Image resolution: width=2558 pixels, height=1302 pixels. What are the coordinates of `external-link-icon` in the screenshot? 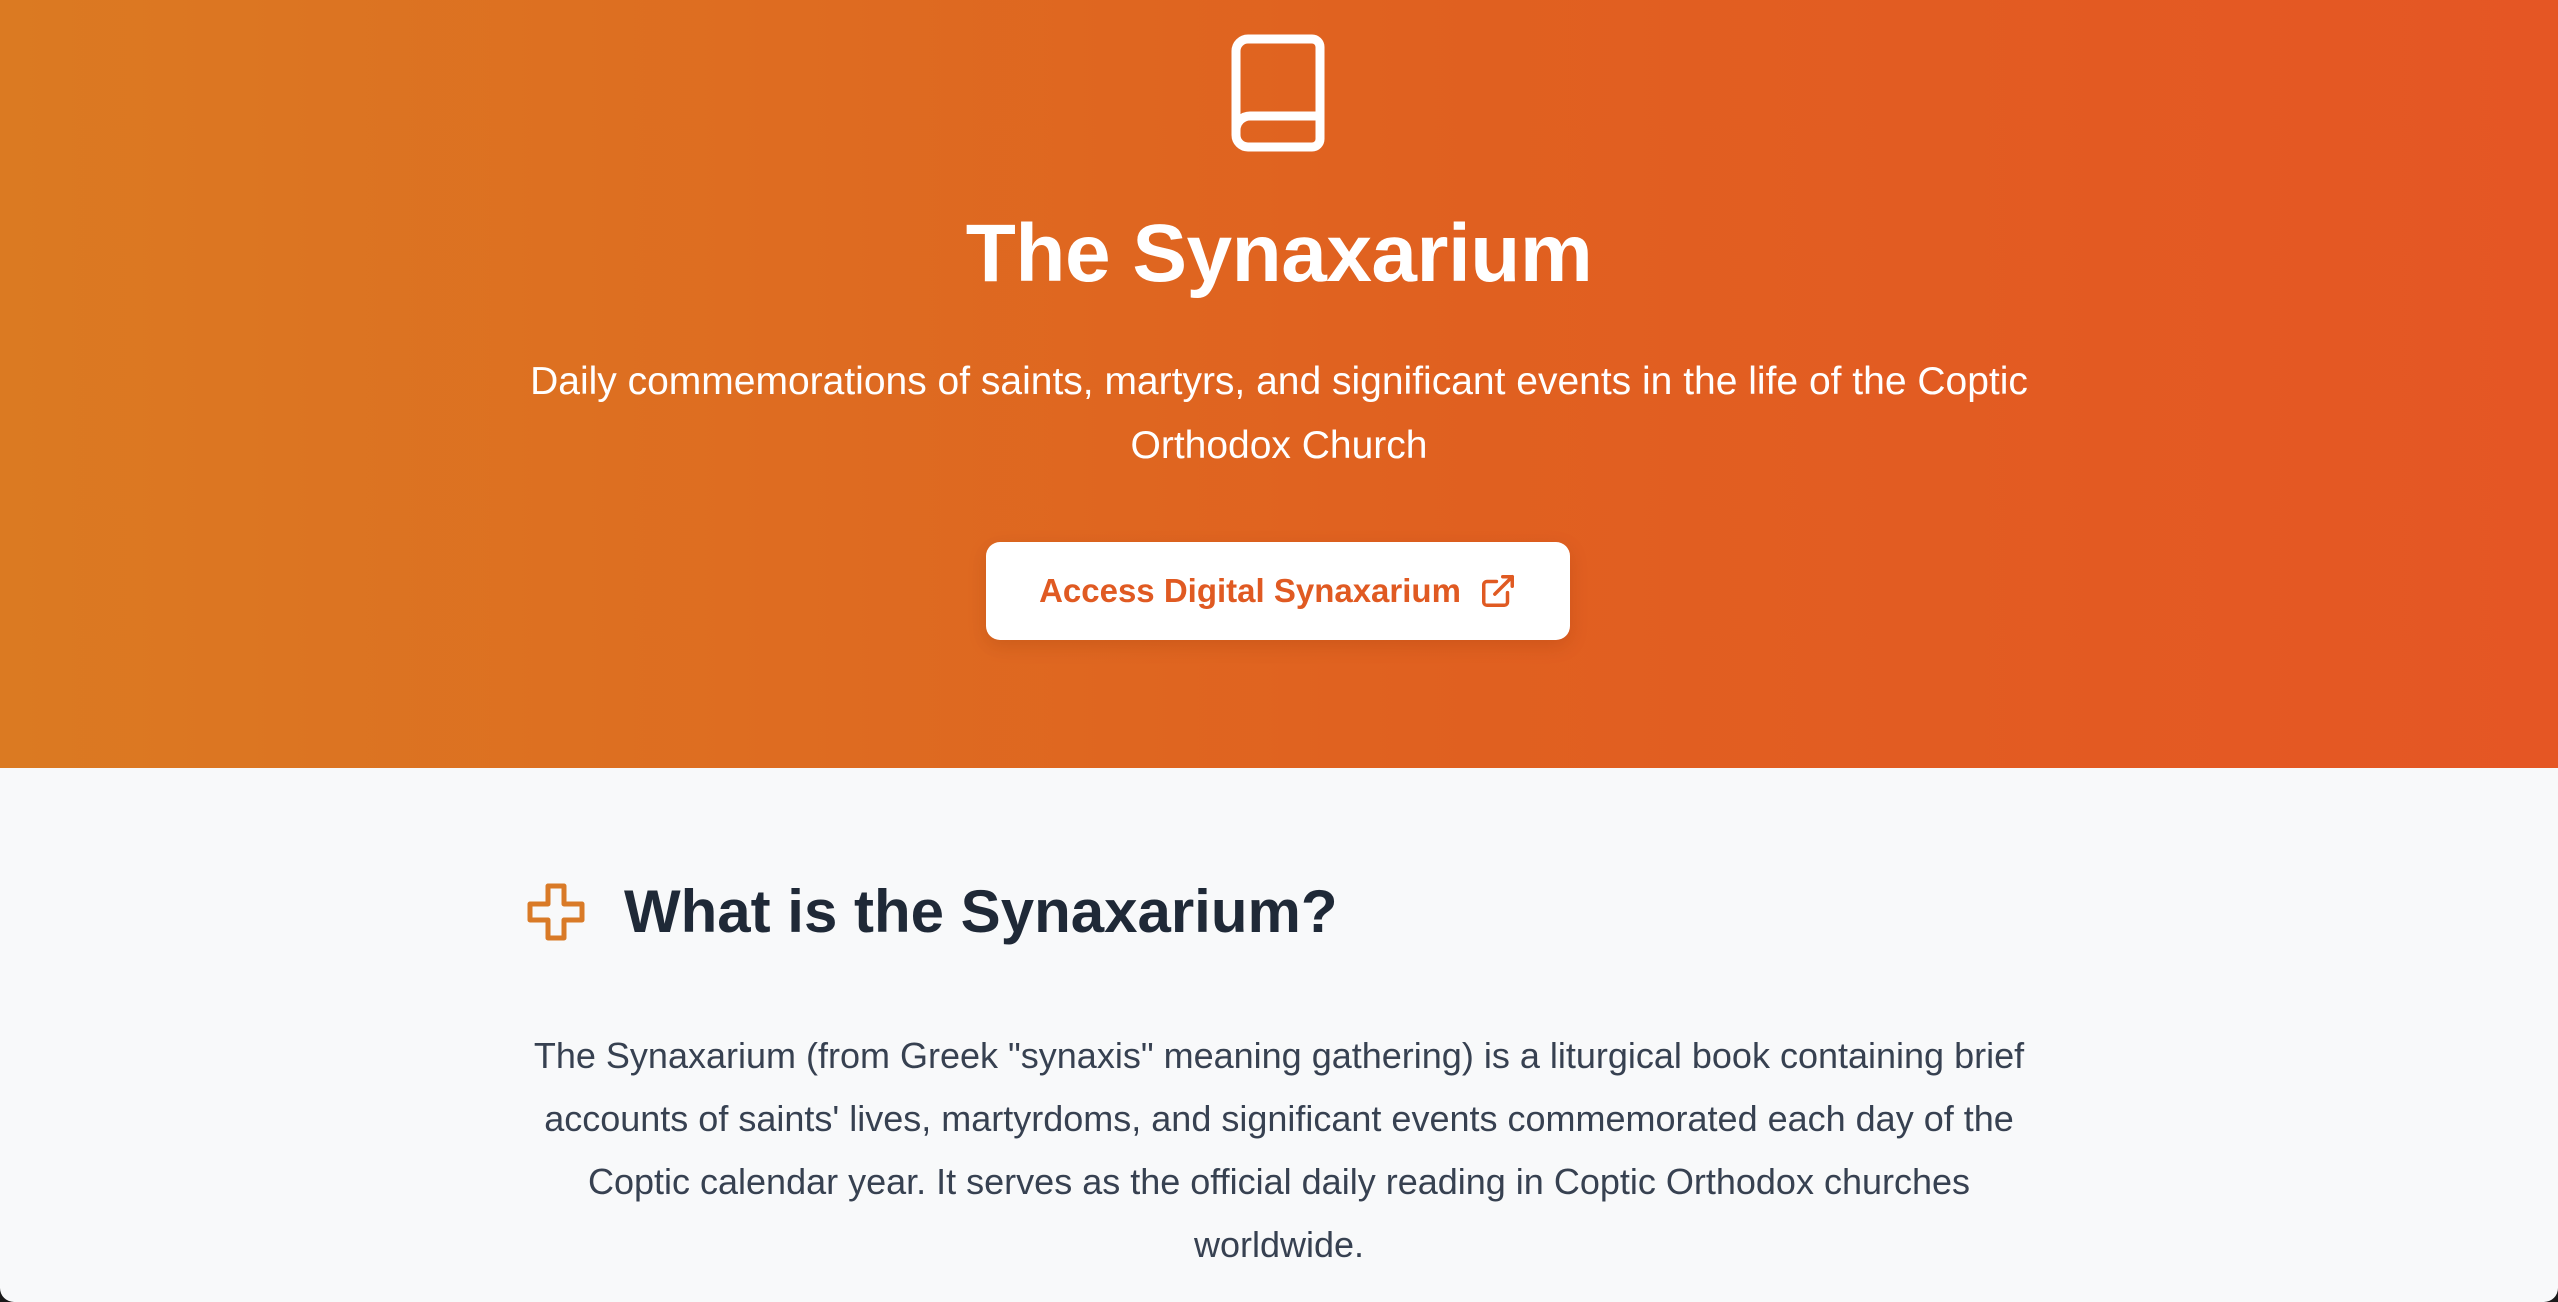 It's located at (1497, 591).